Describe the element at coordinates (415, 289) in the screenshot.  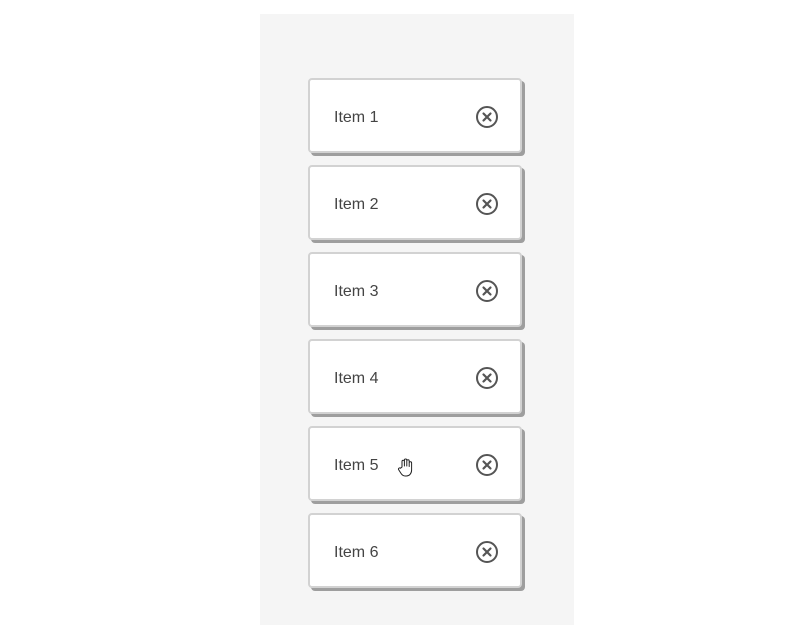
I see `list-item: Item 3` at that location.